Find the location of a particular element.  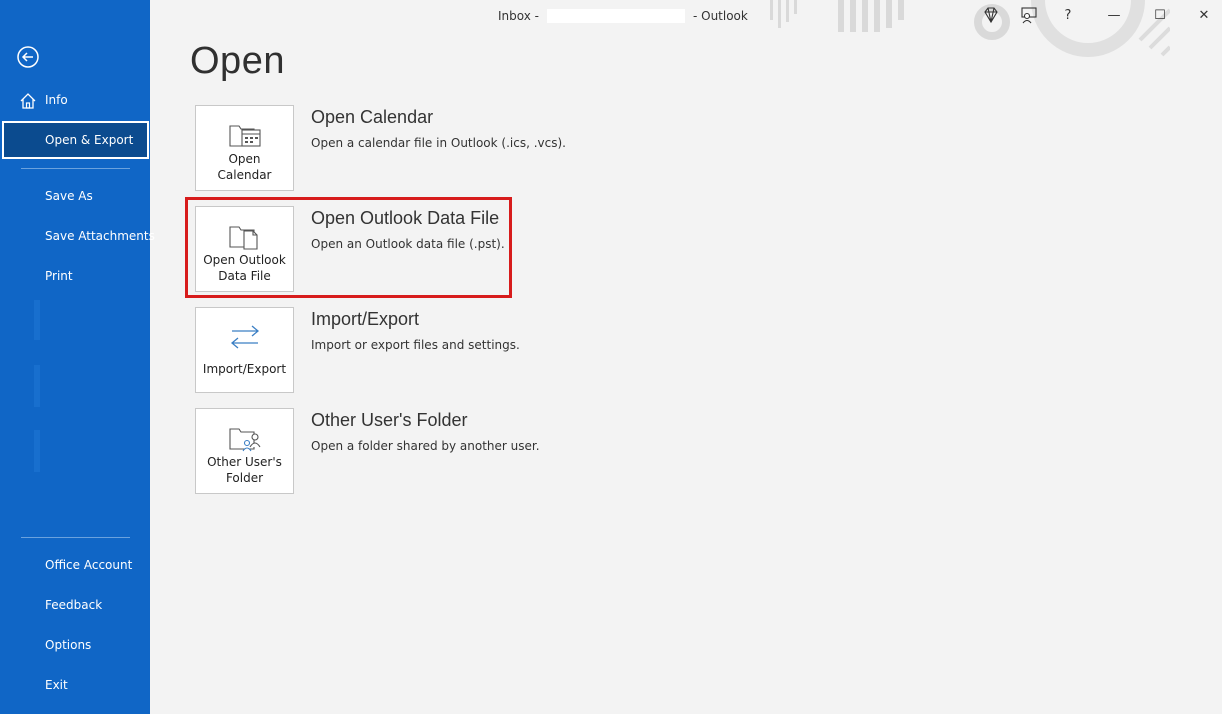

import-export-button: Import/Export is located at coordinates (244, 350).